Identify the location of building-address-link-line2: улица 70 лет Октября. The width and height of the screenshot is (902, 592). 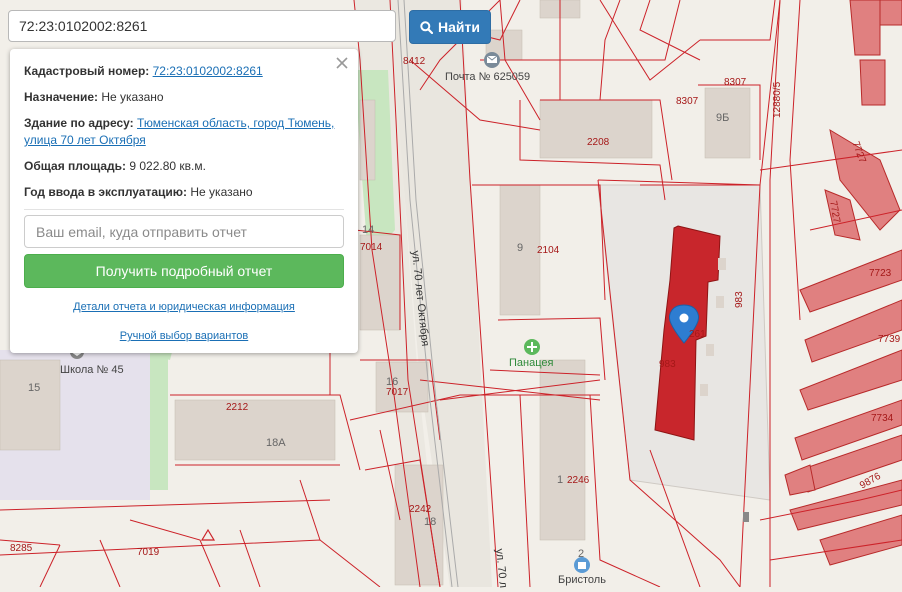
(85, 140).